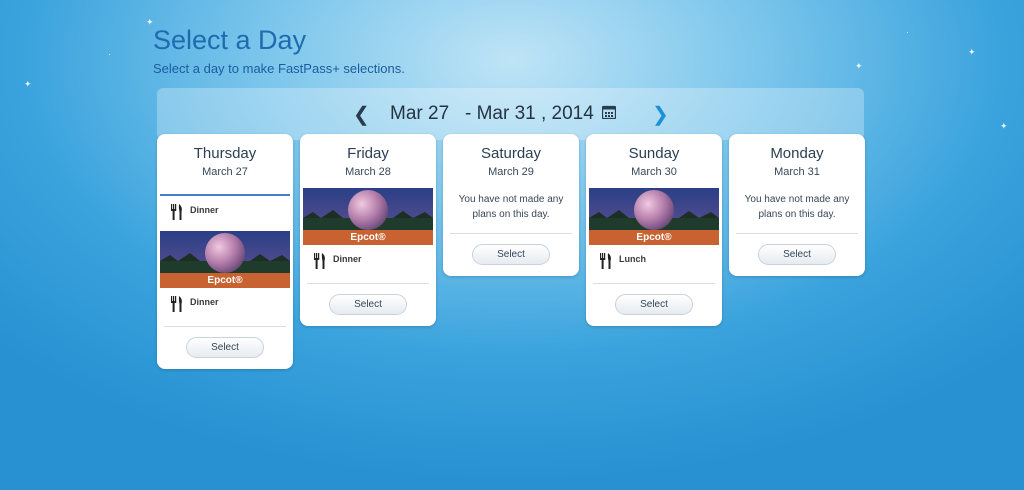  Describe the element at coordinates (230, 40) in the screenshot. I see `page-title: Select a Day` at that location.